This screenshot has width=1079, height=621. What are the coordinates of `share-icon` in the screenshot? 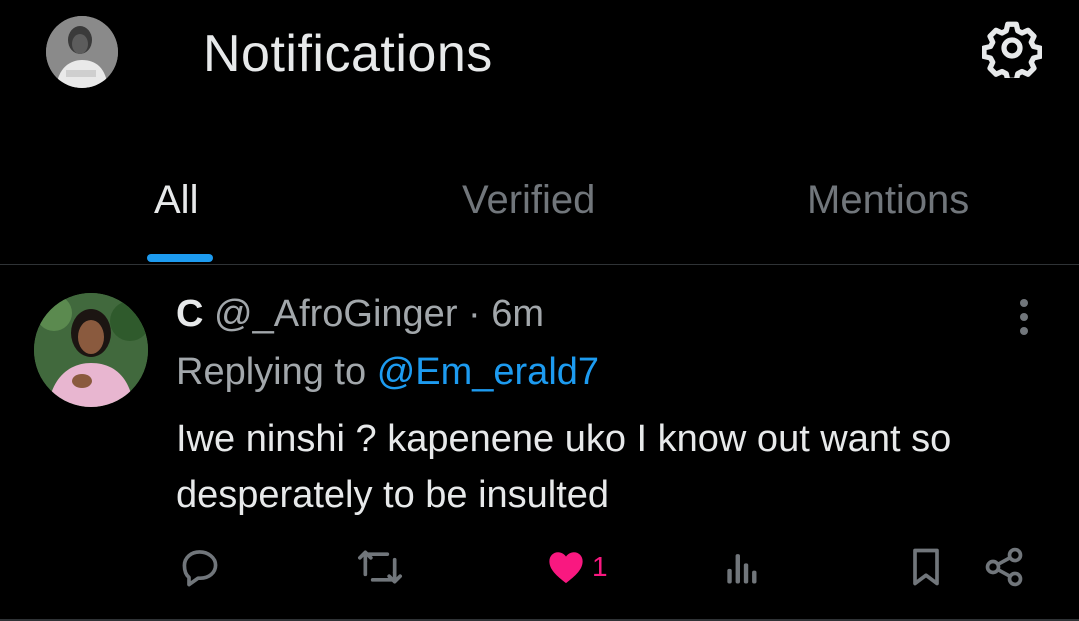 It's located at (1004, 570).